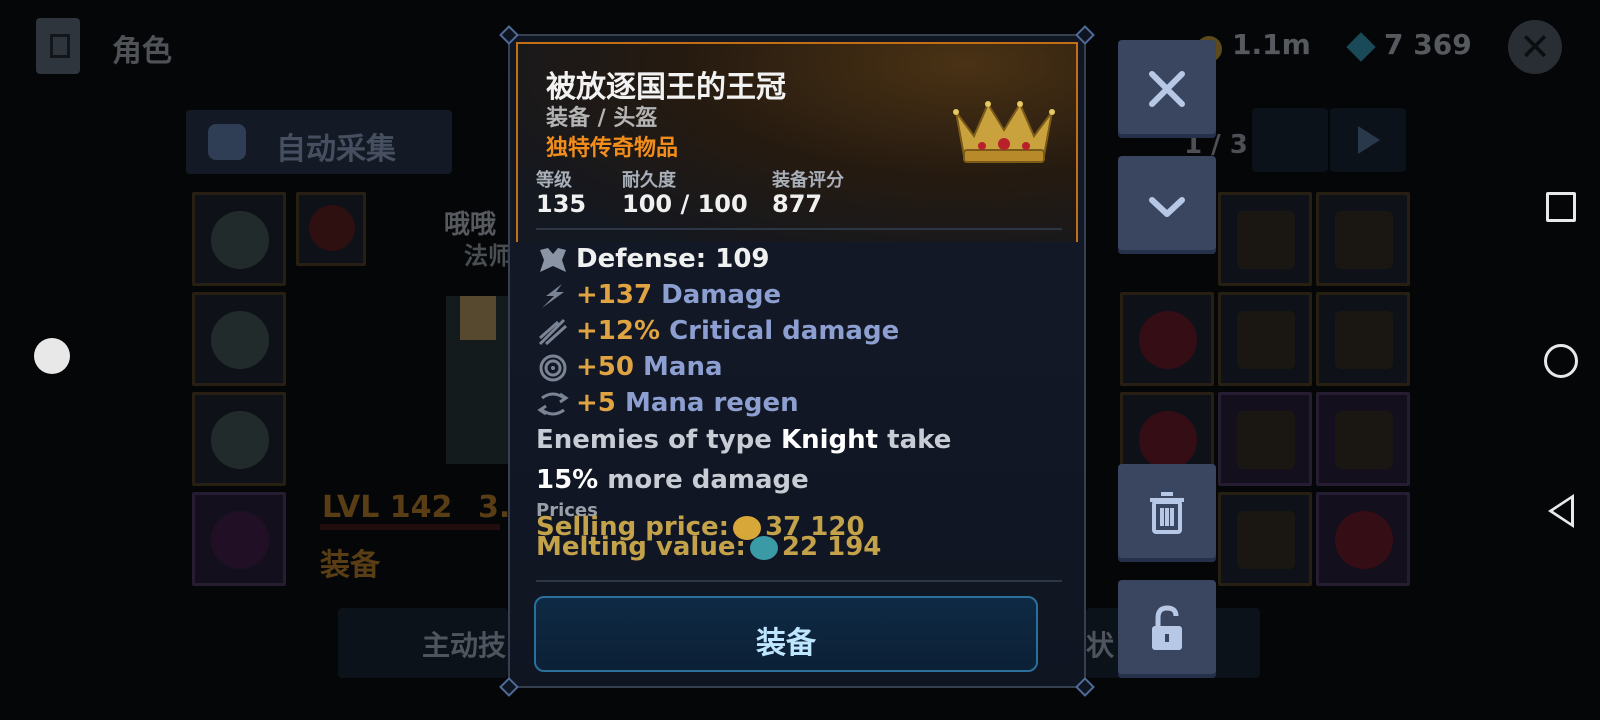  I want to click on bonus-line: +137 Damage, so click(658, 295).